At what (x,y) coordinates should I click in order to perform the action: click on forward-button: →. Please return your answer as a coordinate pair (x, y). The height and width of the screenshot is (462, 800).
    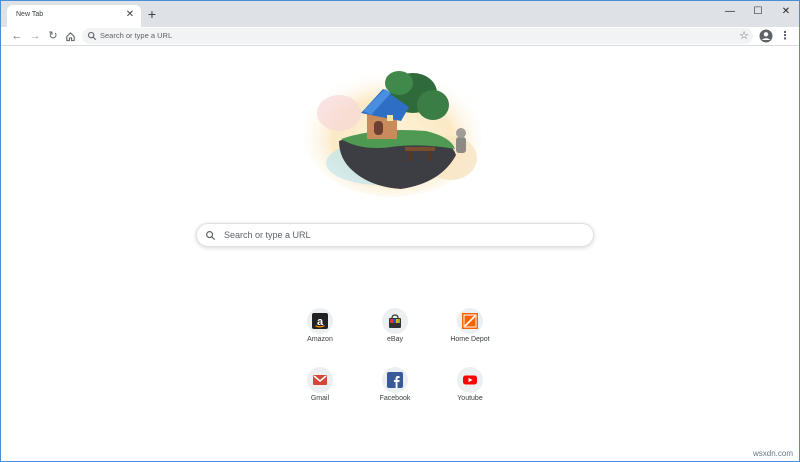
    Looking at the image, I should click on (35, 36).